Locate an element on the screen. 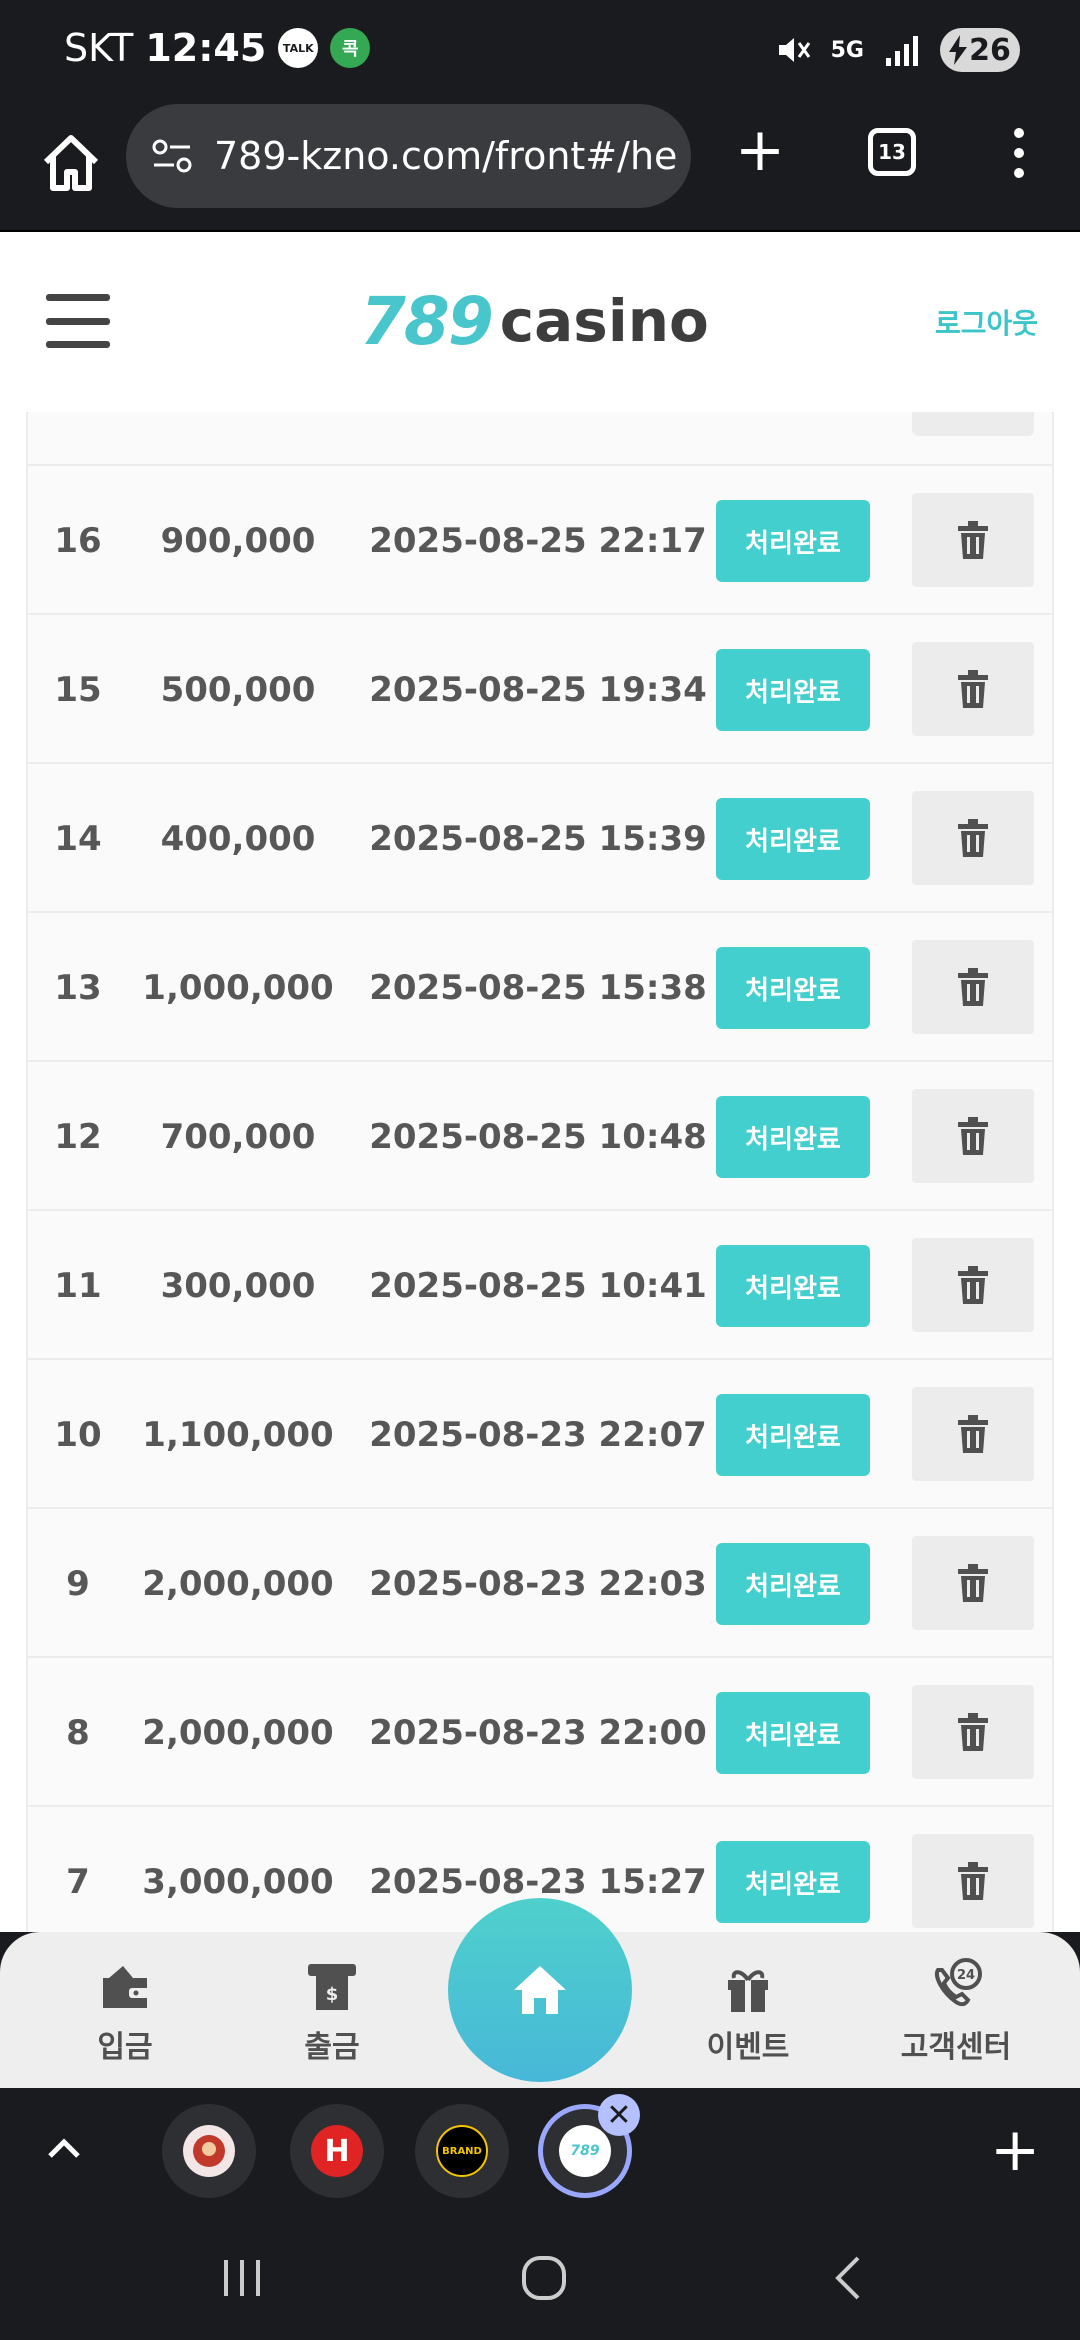 The width and height of the screenshot is (1080, 2340). table-row: 9 2,000,000 2025-08-23 22:03 처리완료 is located at coordinates (540, 1583).